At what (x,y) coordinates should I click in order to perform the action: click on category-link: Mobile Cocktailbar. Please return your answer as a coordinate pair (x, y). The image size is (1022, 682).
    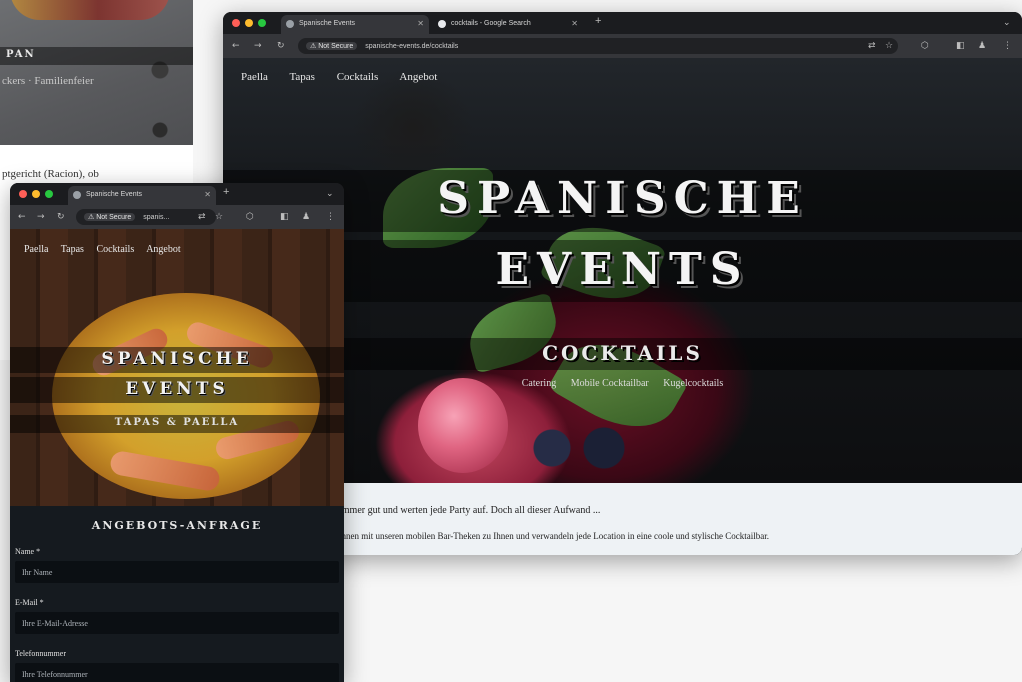
    Looking at the image, I should click on (610, 383).